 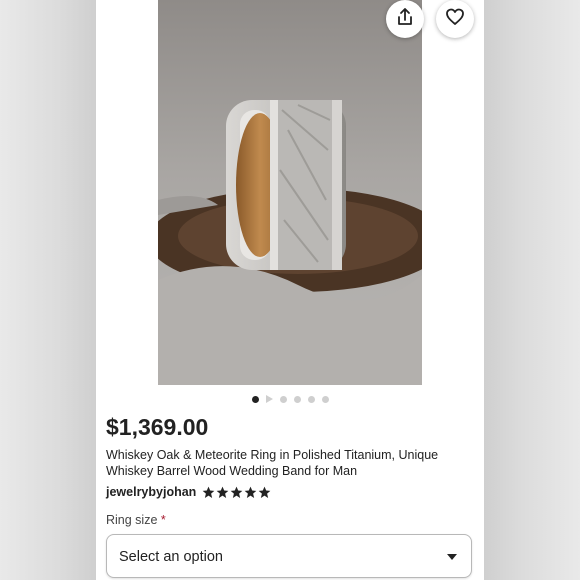 What do you see at coordinates (269, 399) in the screenshot?
I see `video-play-icon` at bounding box center [269, 399].